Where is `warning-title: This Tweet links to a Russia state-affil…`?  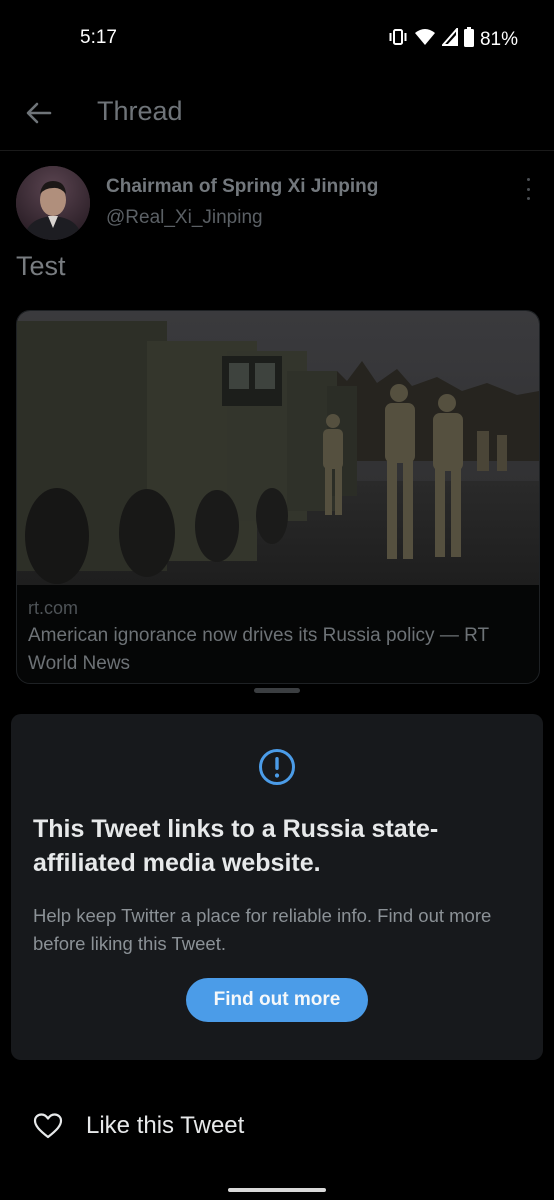 warning-title: This Tweet links to a Russia state-affil… is located at coordinates (236, 846).